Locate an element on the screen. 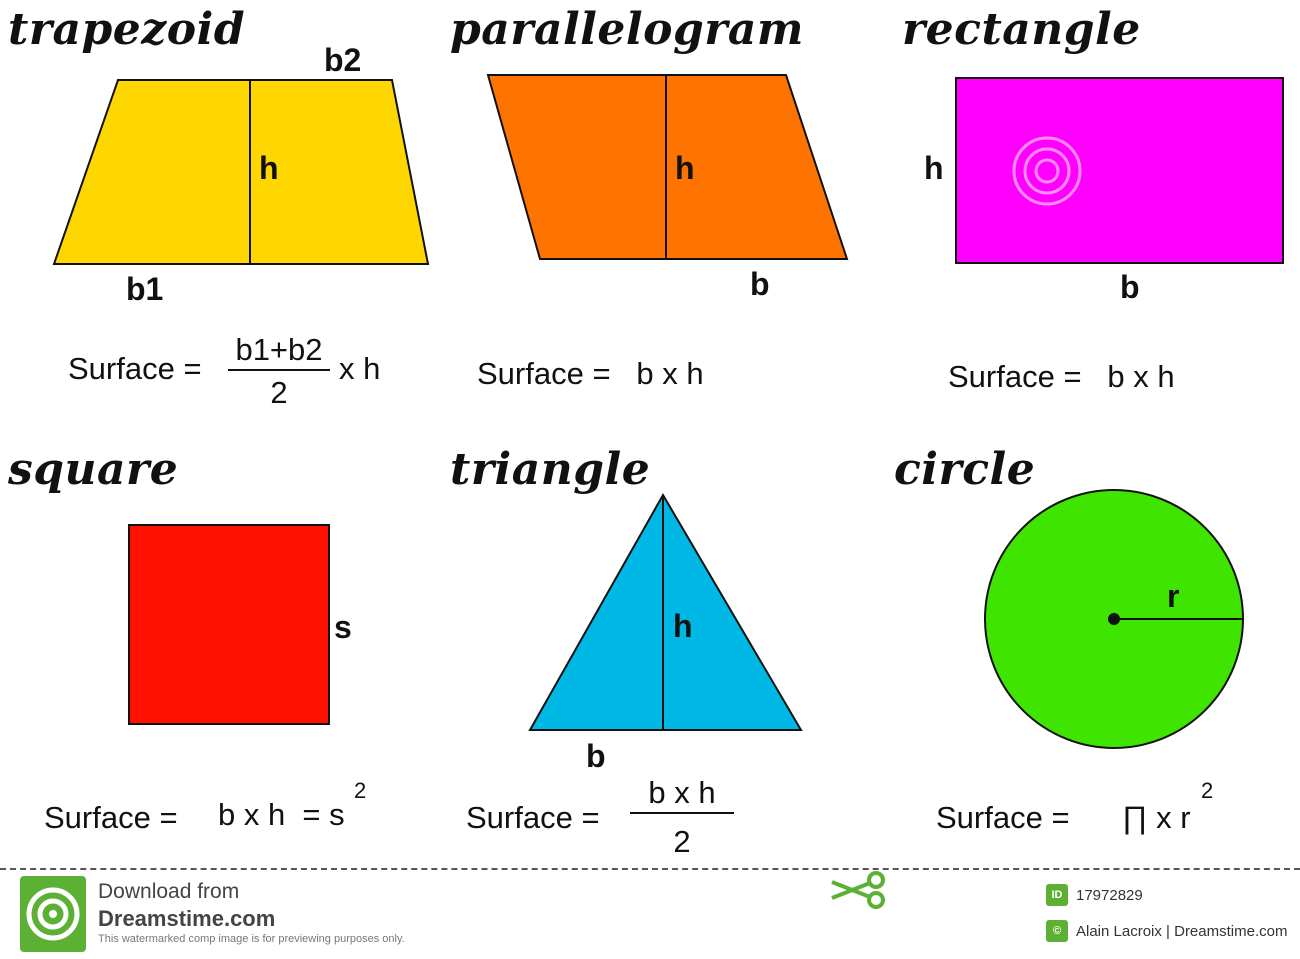  circle-r-label: r is located at coordinates (1173, 596).